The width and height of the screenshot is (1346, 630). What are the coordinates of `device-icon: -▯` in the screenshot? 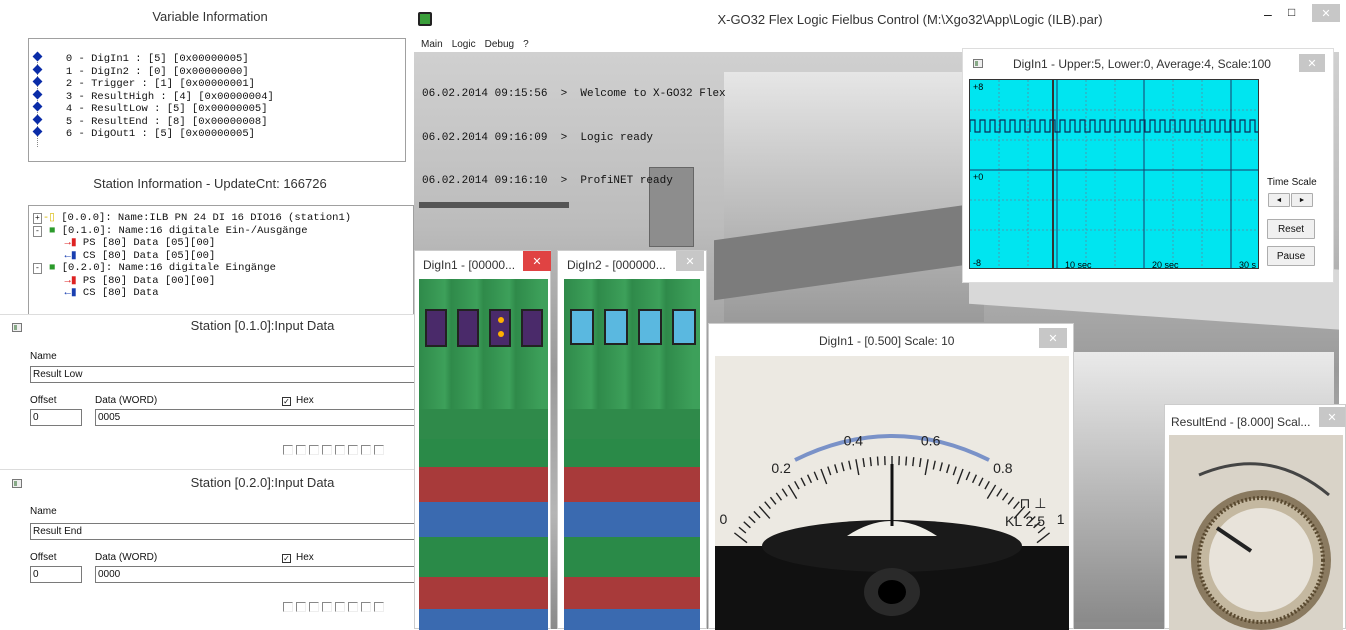 It's located at (49, 218).